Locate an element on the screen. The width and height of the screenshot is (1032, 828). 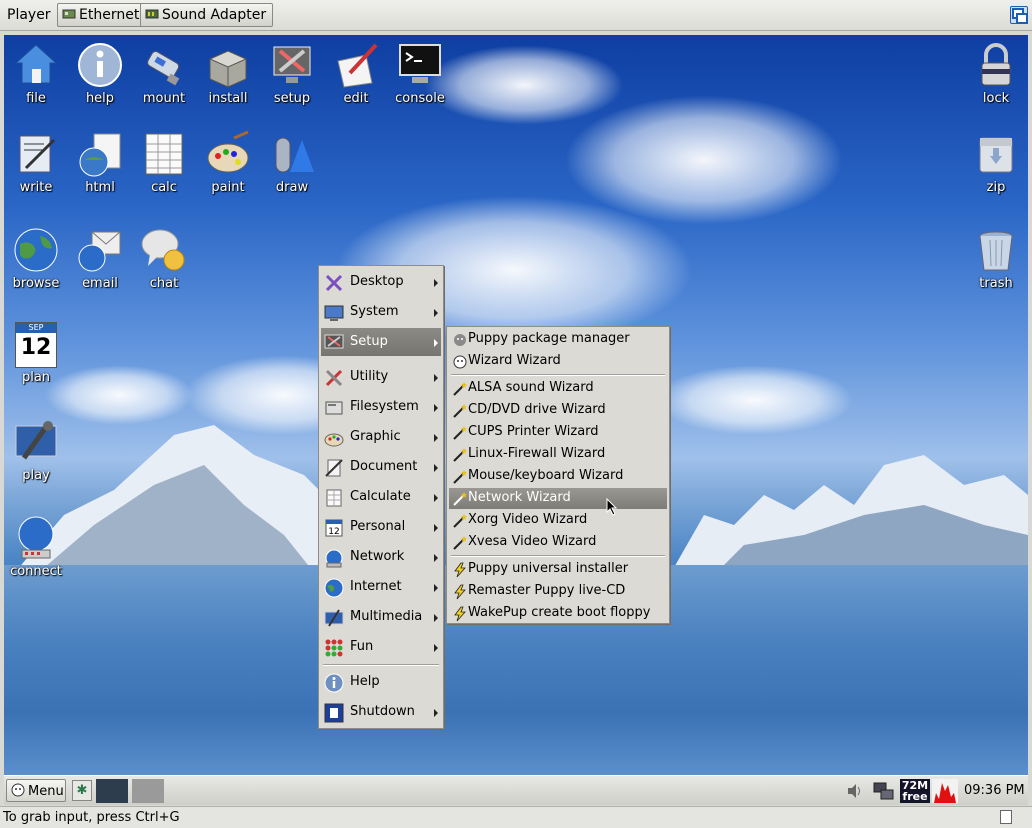
menu-item-filesystem: Filesystem is located at coordinates (381, 407).